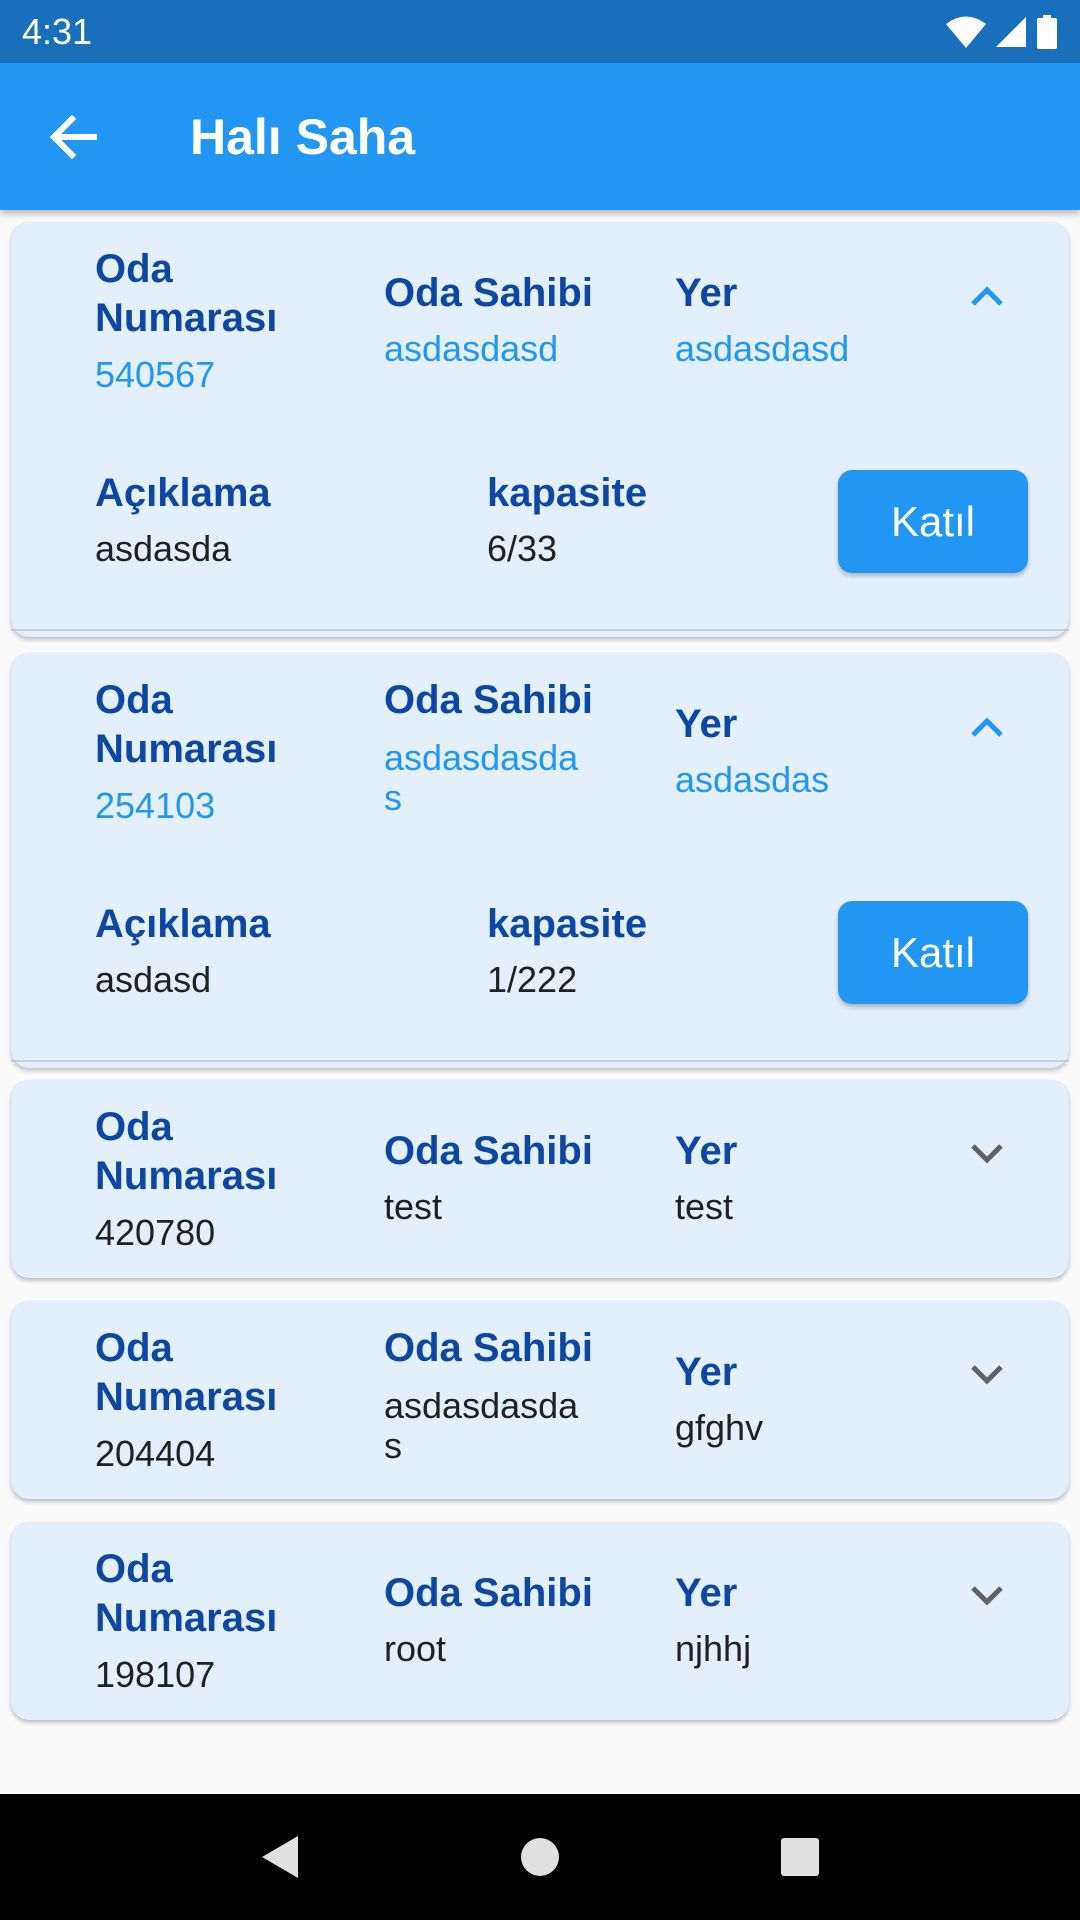 The height and width of the screenshot is (1920, 1080). I want to click on location-value: njhhj, so click(713, 1648).